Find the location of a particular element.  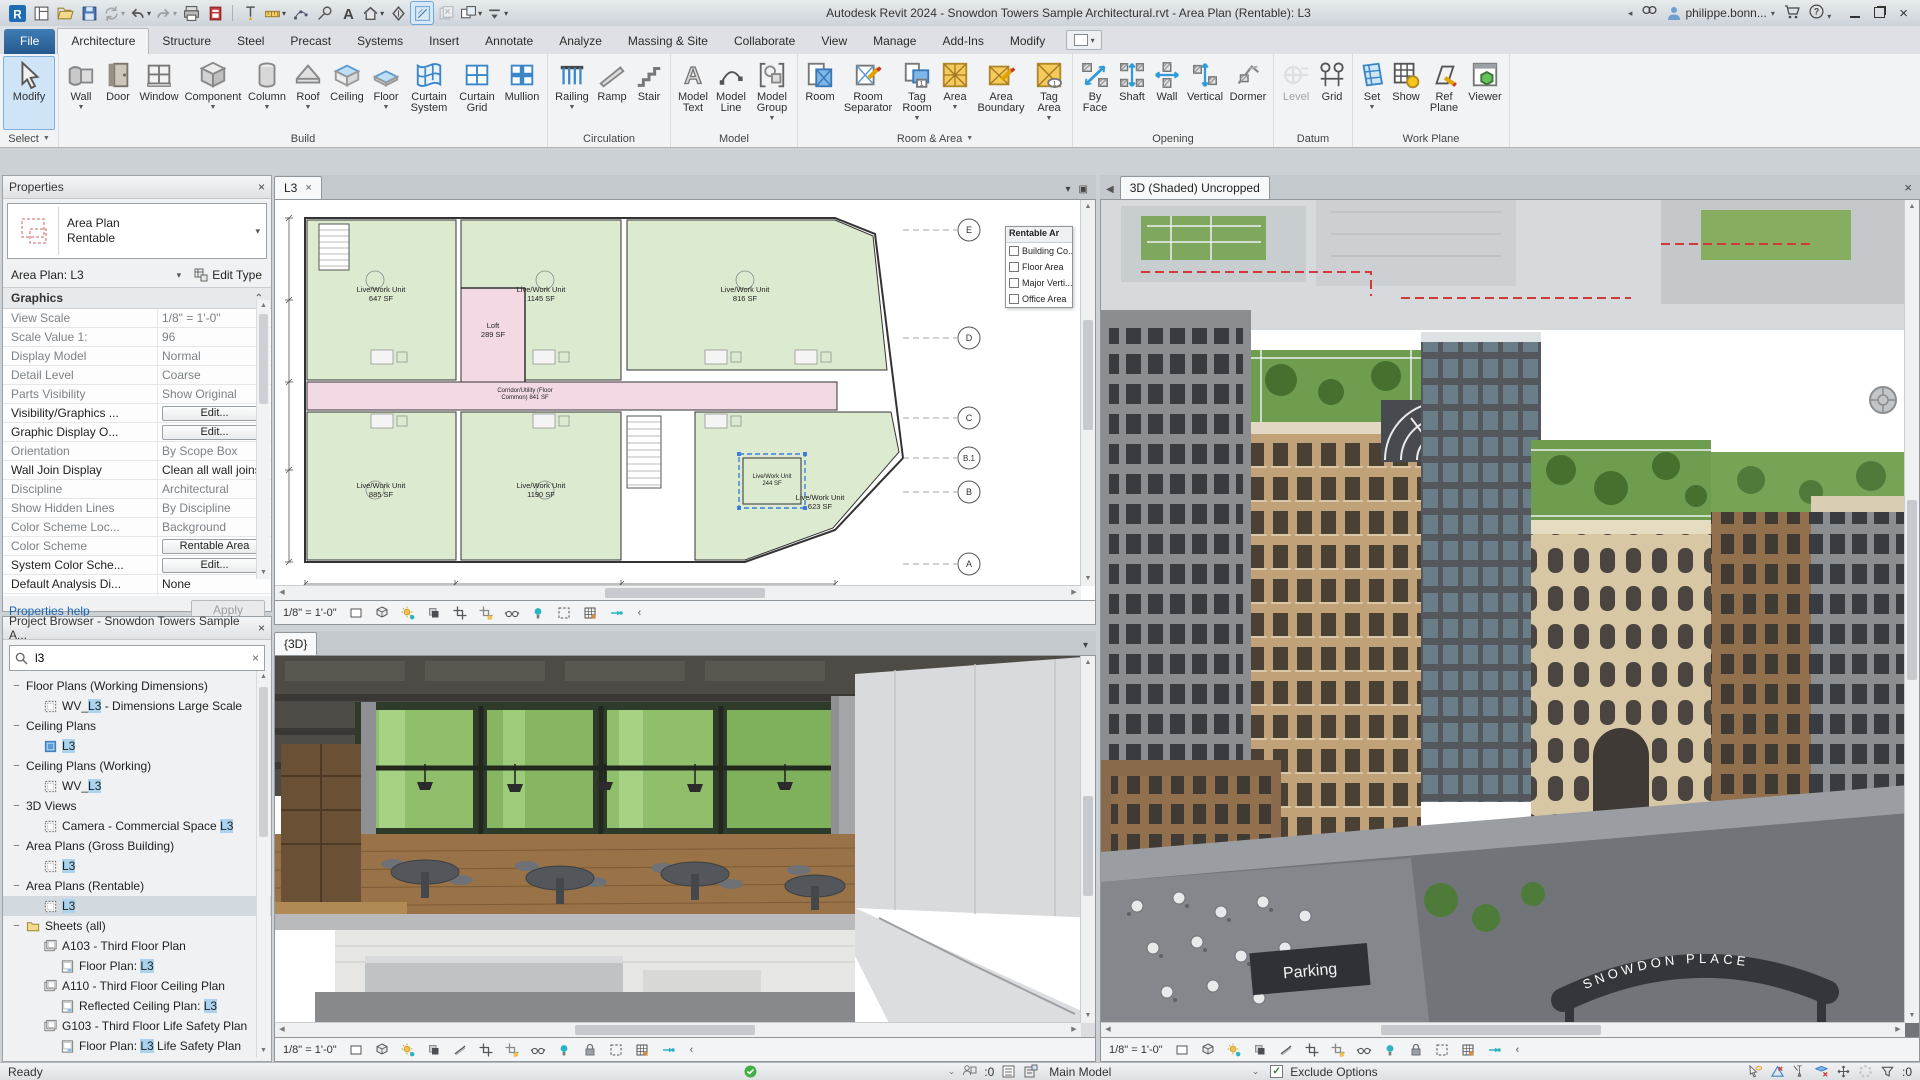

property-value: By Discipline is located at coordinates (214, 508).